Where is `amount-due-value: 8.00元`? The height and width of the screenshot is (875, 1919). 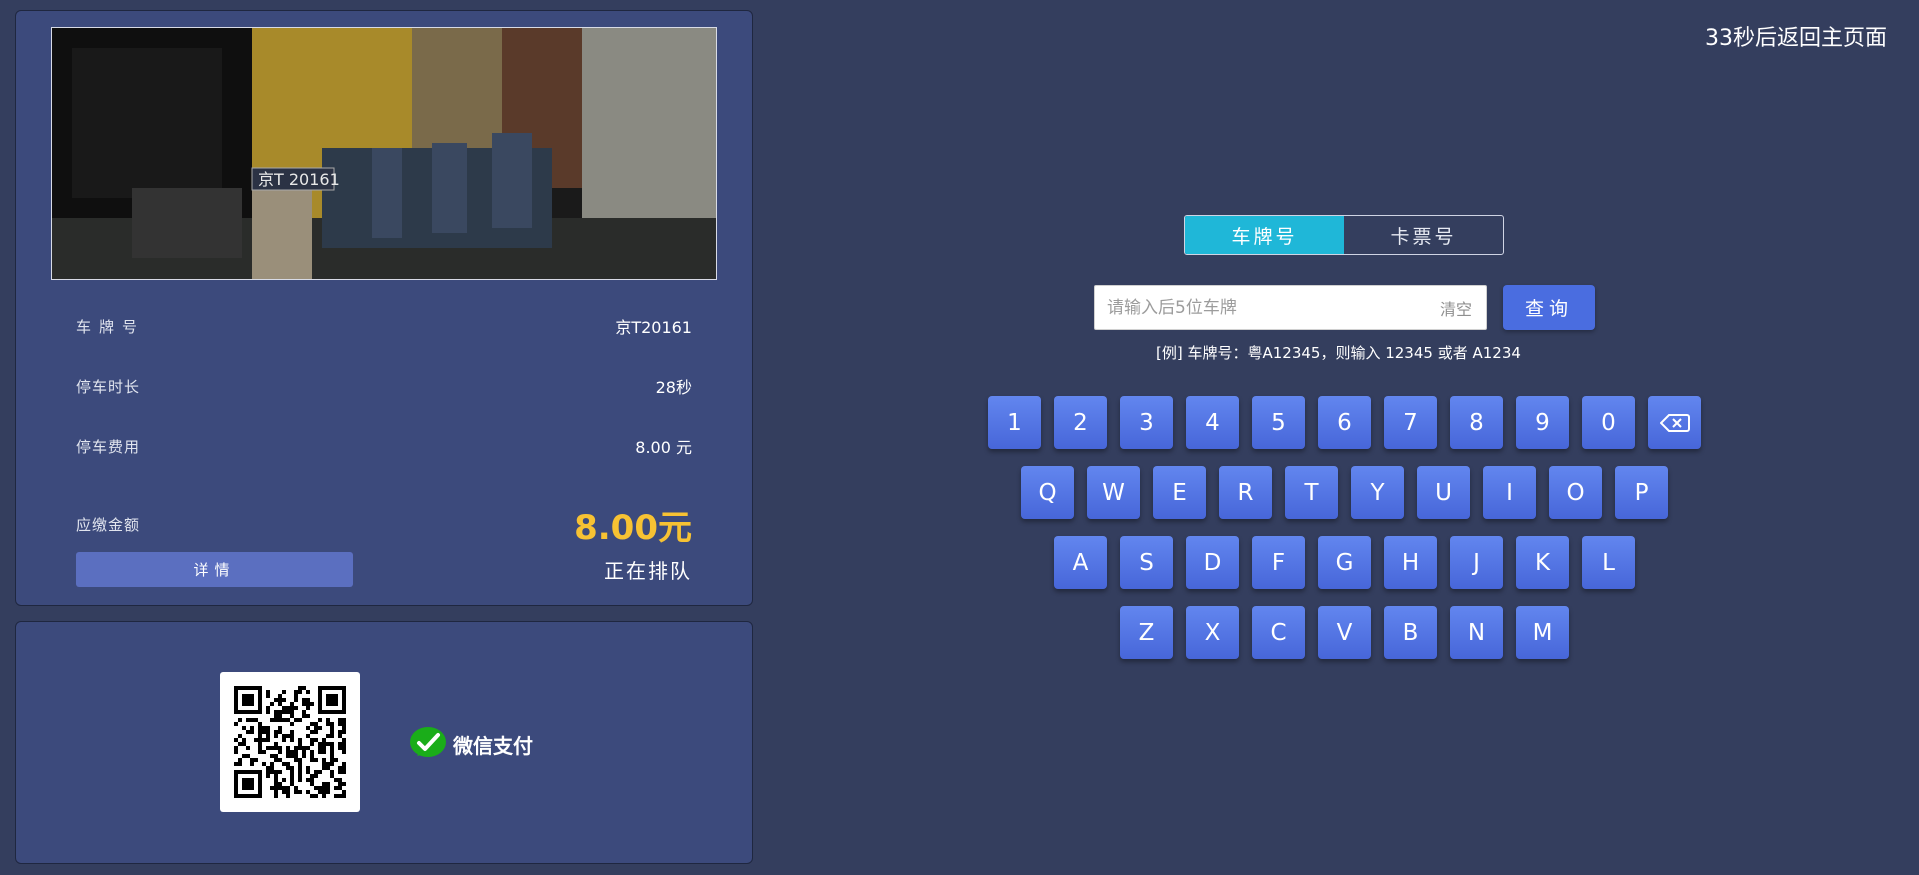 amount-due-value: 8.00元 is located at coordinates (633, 527).